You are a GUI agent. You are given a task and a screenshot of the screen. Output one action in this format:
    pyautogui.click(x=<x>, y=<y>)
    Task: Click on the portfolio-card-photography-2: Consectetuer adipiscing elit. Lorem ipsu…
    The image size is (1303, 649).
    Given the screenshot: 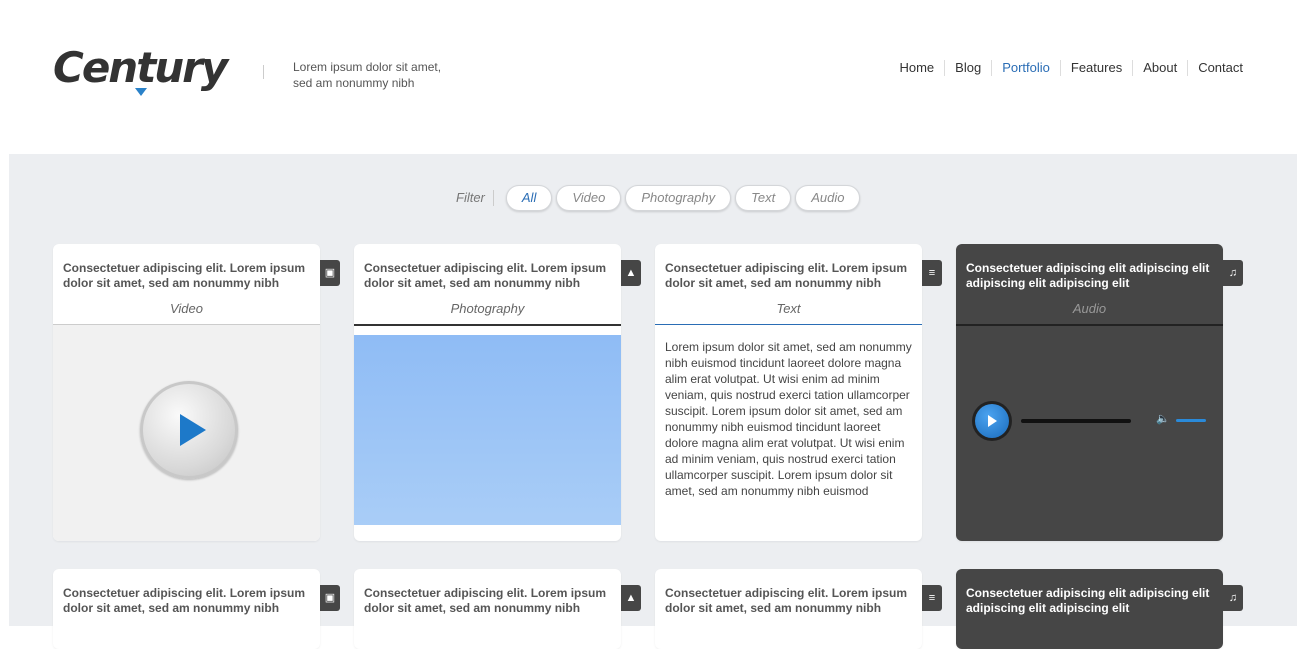 What is the action you would take?
    pyautogui.click(x=487, y=609)
    